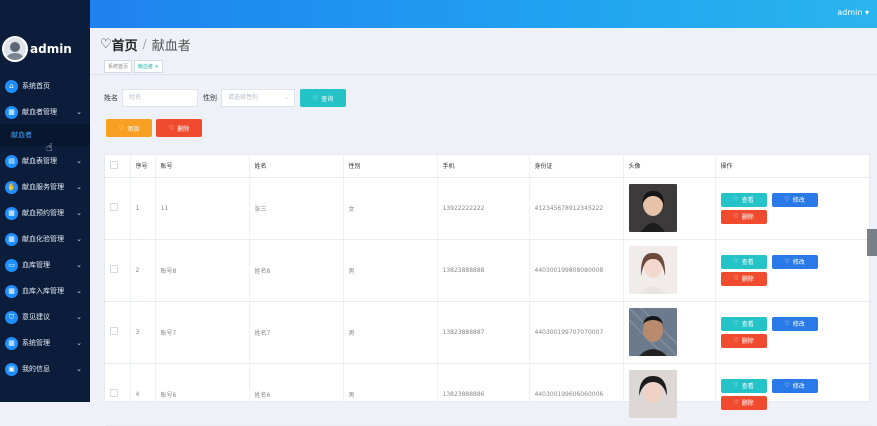 This screenshot has height=426, width=877. What do you see at coordinates (323, 98) in the screenshot?
I see `query-button: ♡ 查询` at bounding box center [323, 98].